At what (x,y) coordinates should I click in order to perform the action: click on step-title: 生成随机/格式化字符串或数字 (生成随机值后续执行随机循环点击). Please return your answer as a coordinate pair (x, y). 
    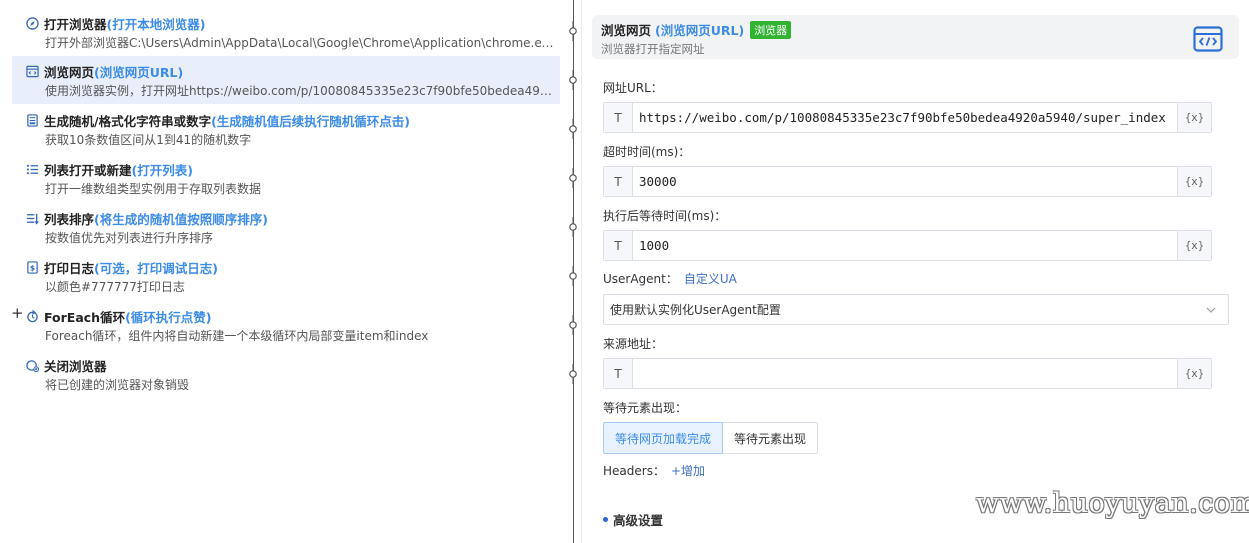
    Looking at the image, I should click on (218, 120).